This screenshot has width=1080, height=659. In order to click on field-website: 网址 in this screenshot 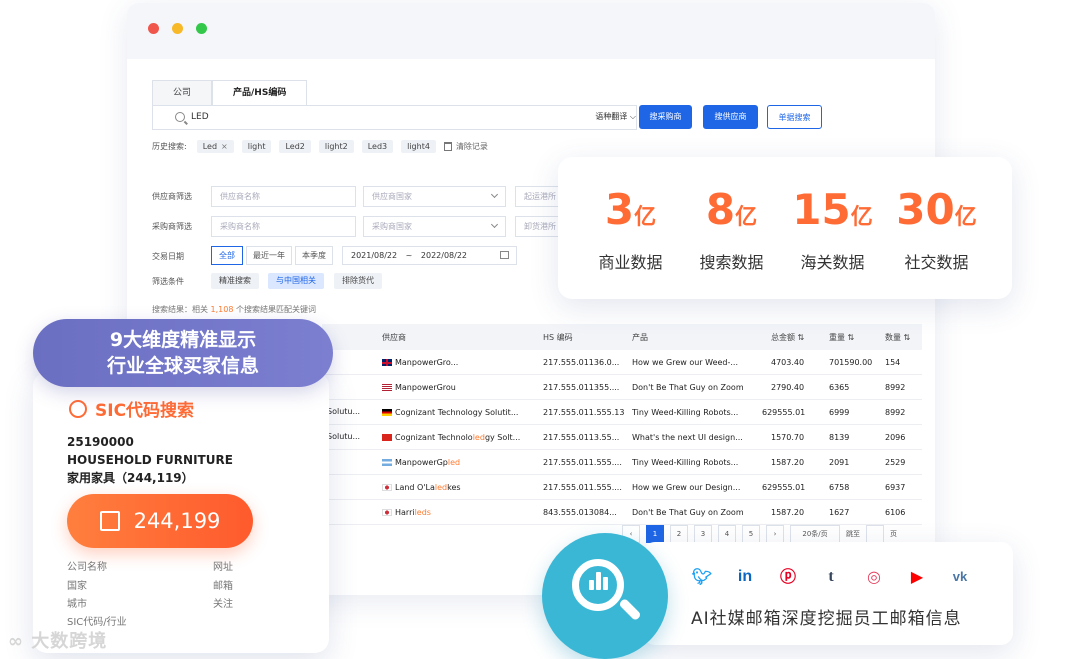, I will do `click(223, 567)`.